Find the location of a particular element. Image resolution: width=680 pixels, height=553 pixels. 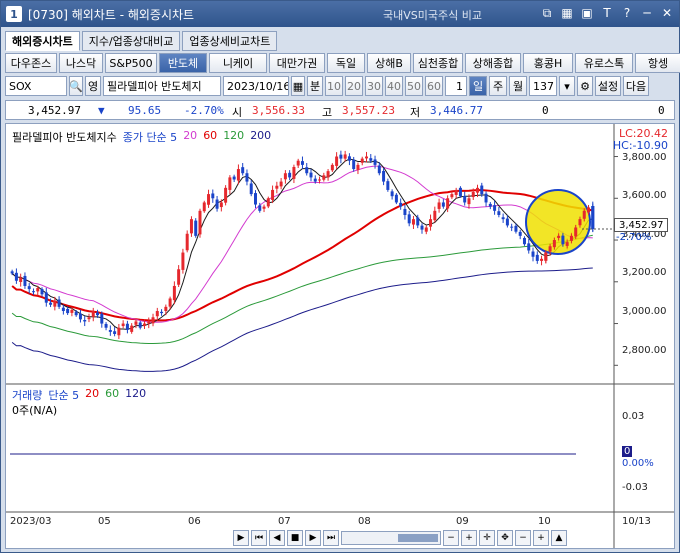

x-tick-09: 09 is located at coordinates (462, 521).